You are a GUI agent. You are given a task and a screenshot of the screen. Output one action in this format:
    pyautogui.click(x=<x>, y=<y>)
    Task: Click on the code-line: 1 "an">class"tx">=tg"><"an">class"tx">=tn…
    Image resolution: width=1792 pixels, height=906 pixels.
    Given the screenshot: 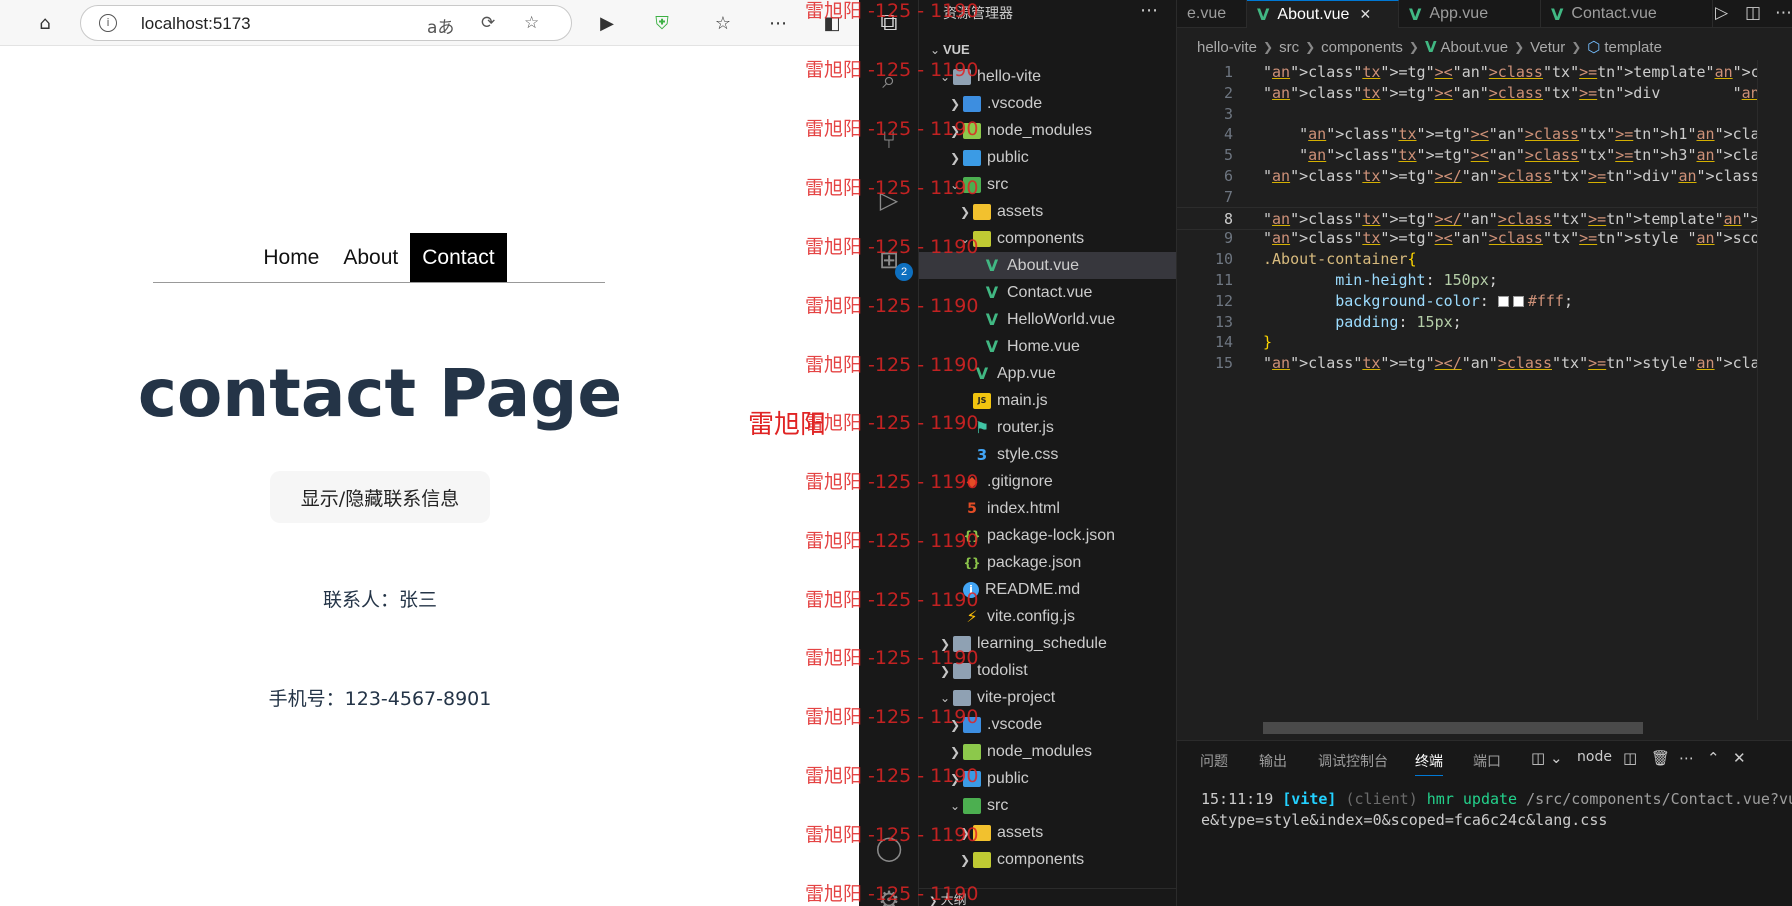 What is the action you would take?
    pyautogui.click(x=1467, y=72)
    